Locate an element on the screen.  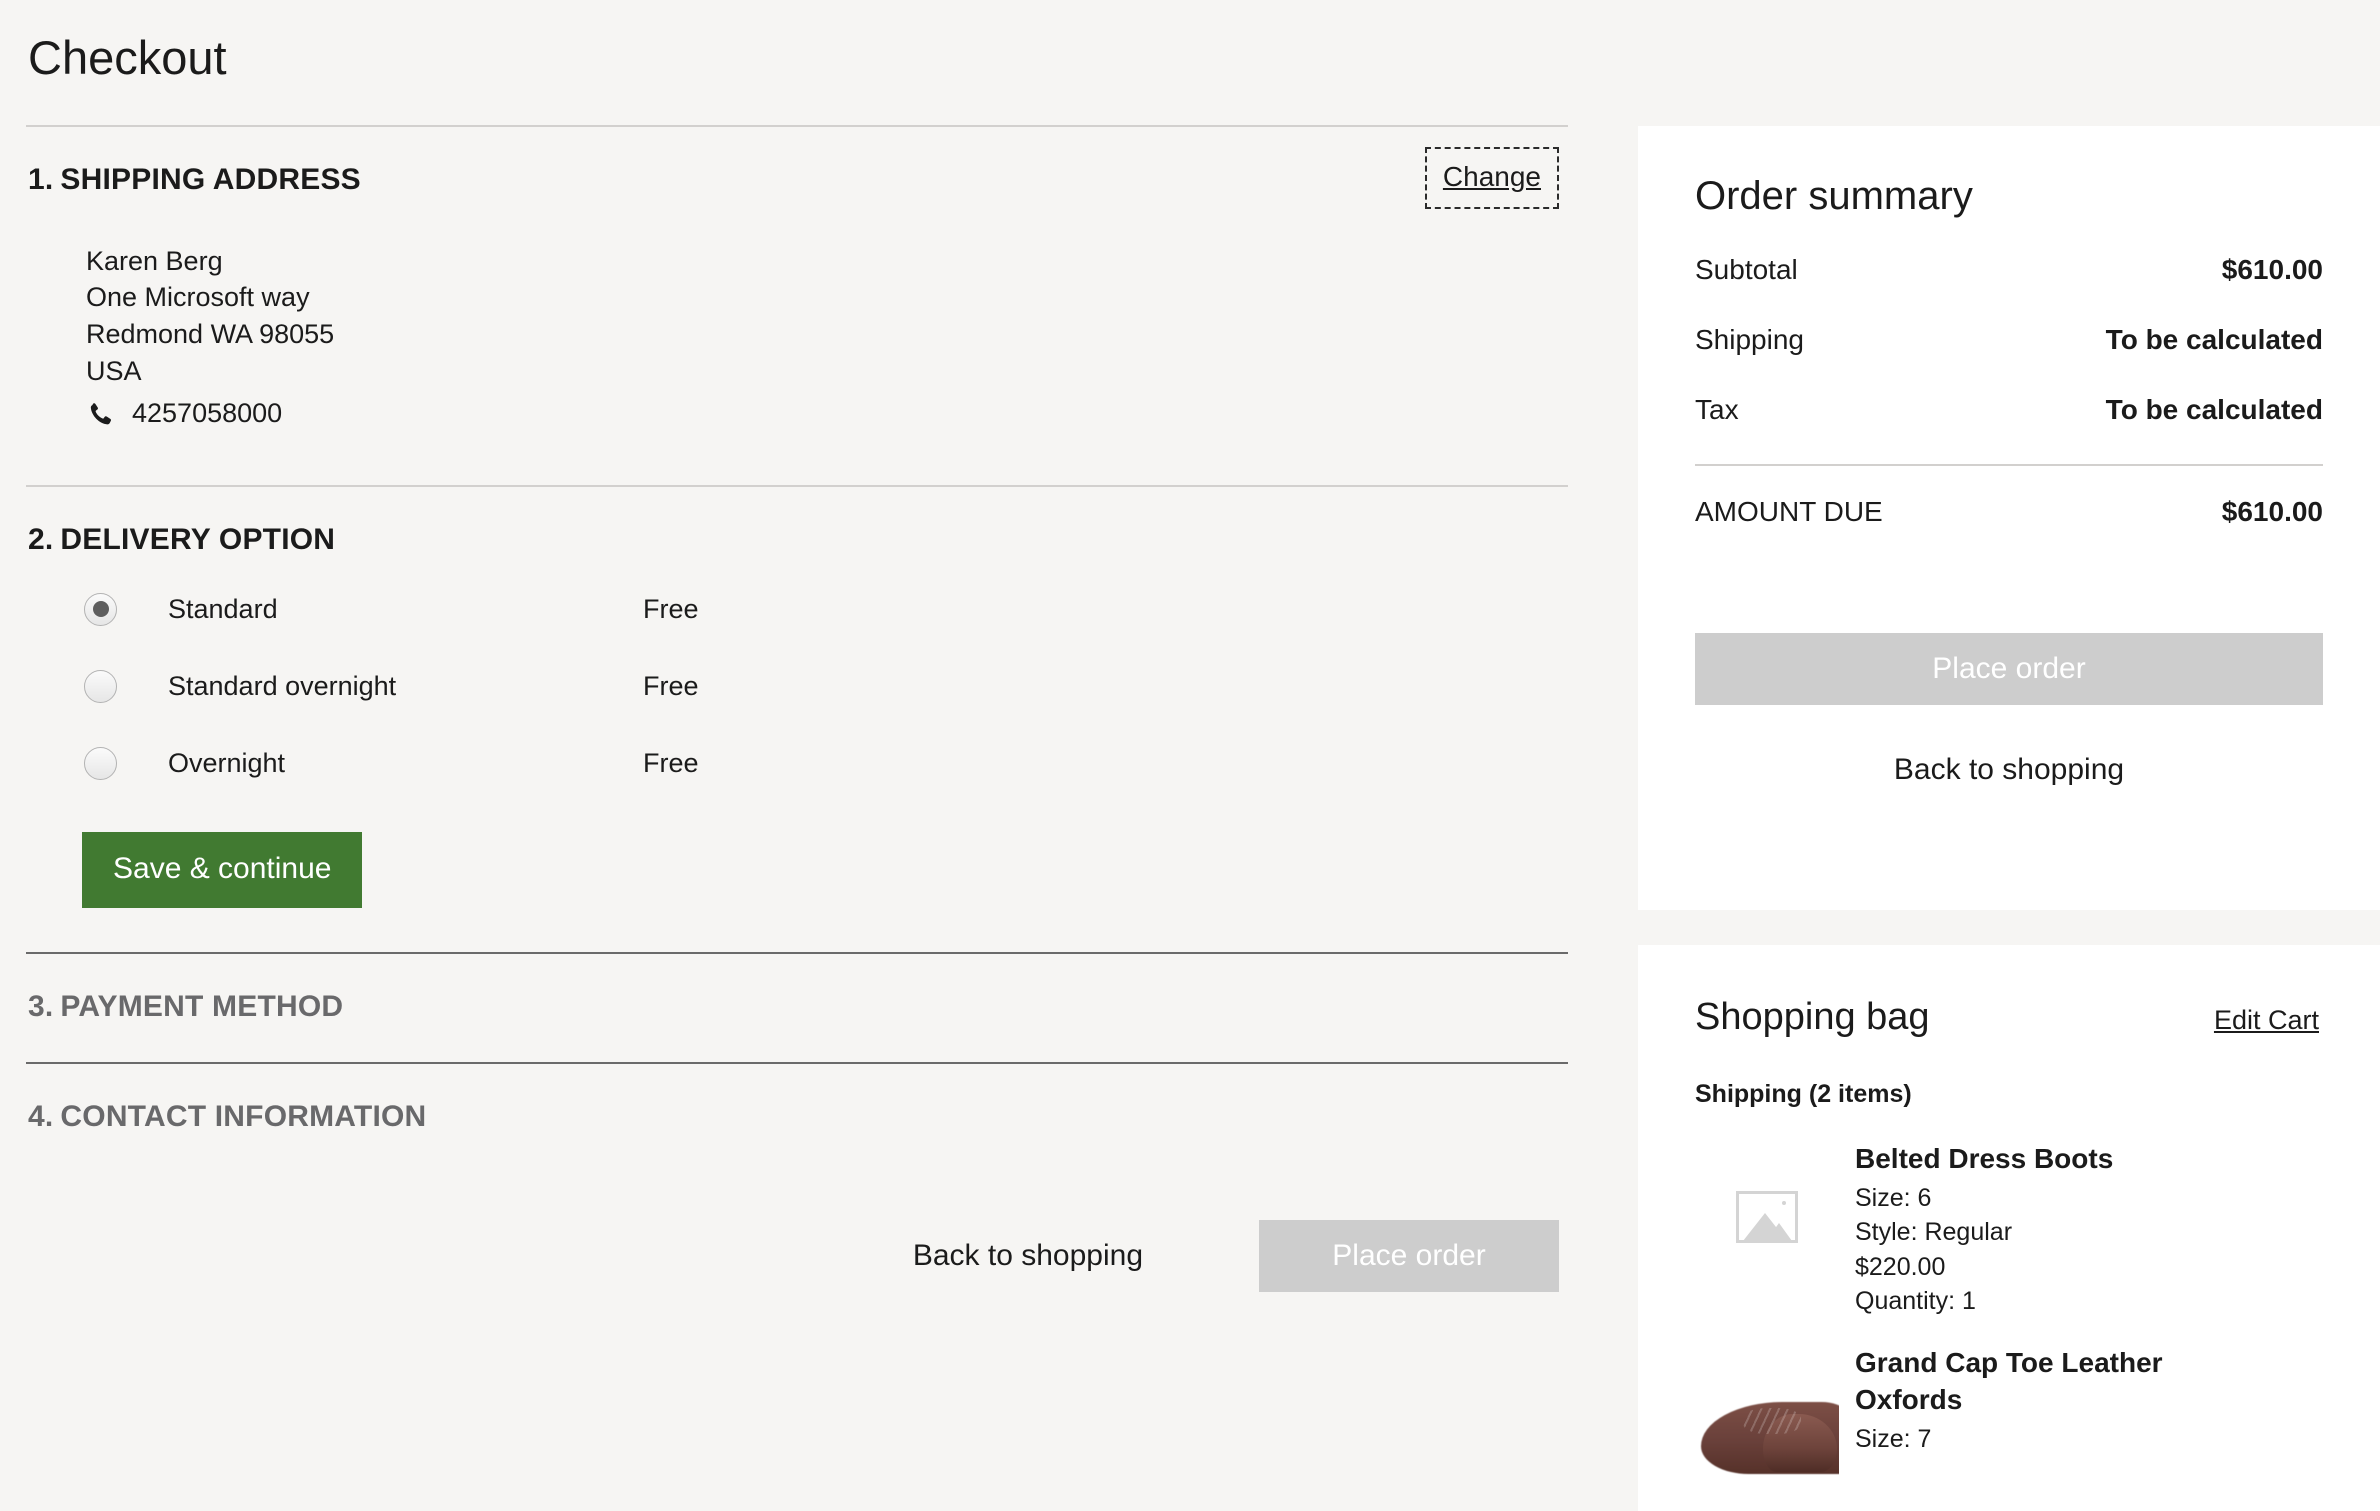
phone-icon is located at coordinates (99, 414).